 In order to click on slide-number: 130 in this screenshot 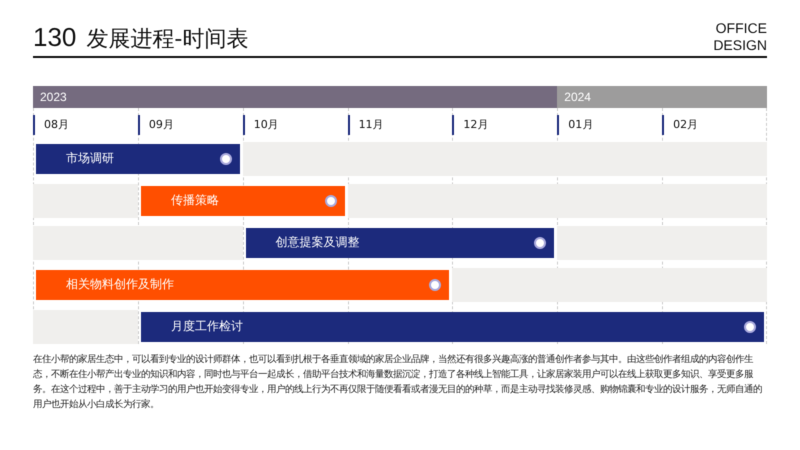, I will do `click(54, 37)`.